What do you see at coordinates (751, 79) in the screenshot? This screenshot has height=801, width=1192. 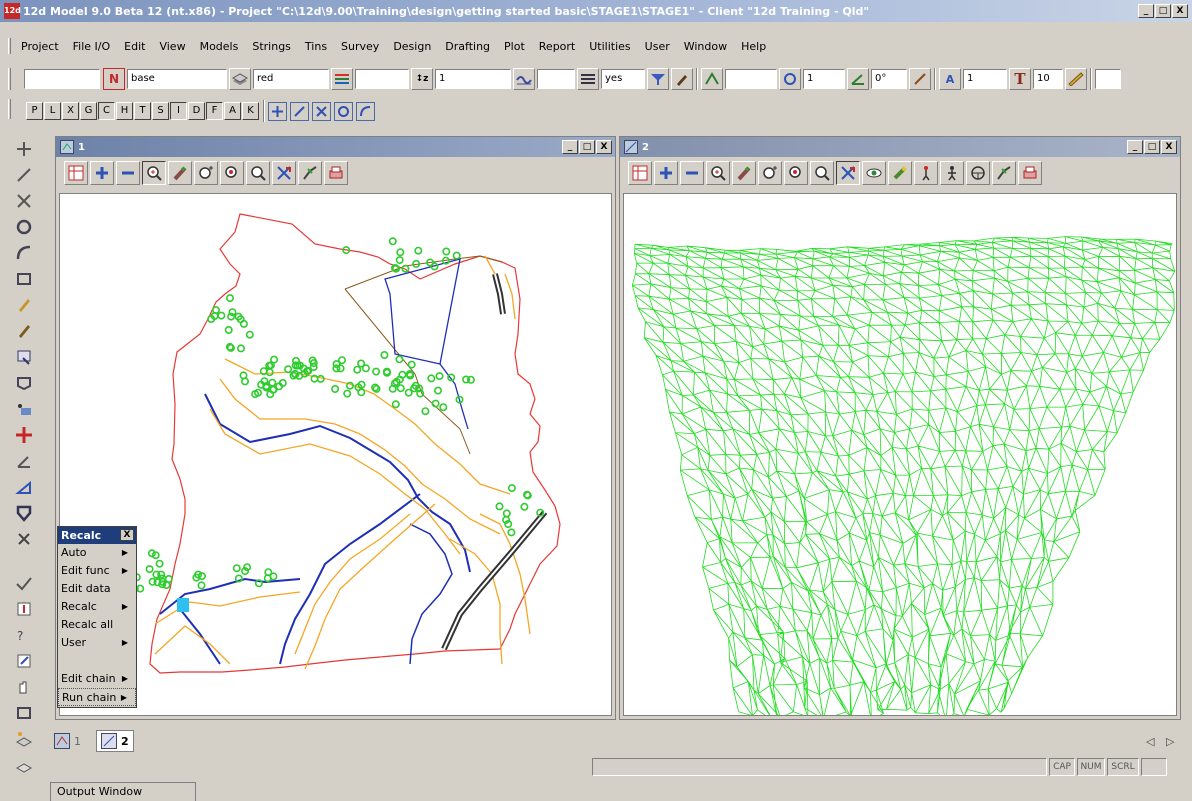 I see `text-field` at bounding box center [751, 79].